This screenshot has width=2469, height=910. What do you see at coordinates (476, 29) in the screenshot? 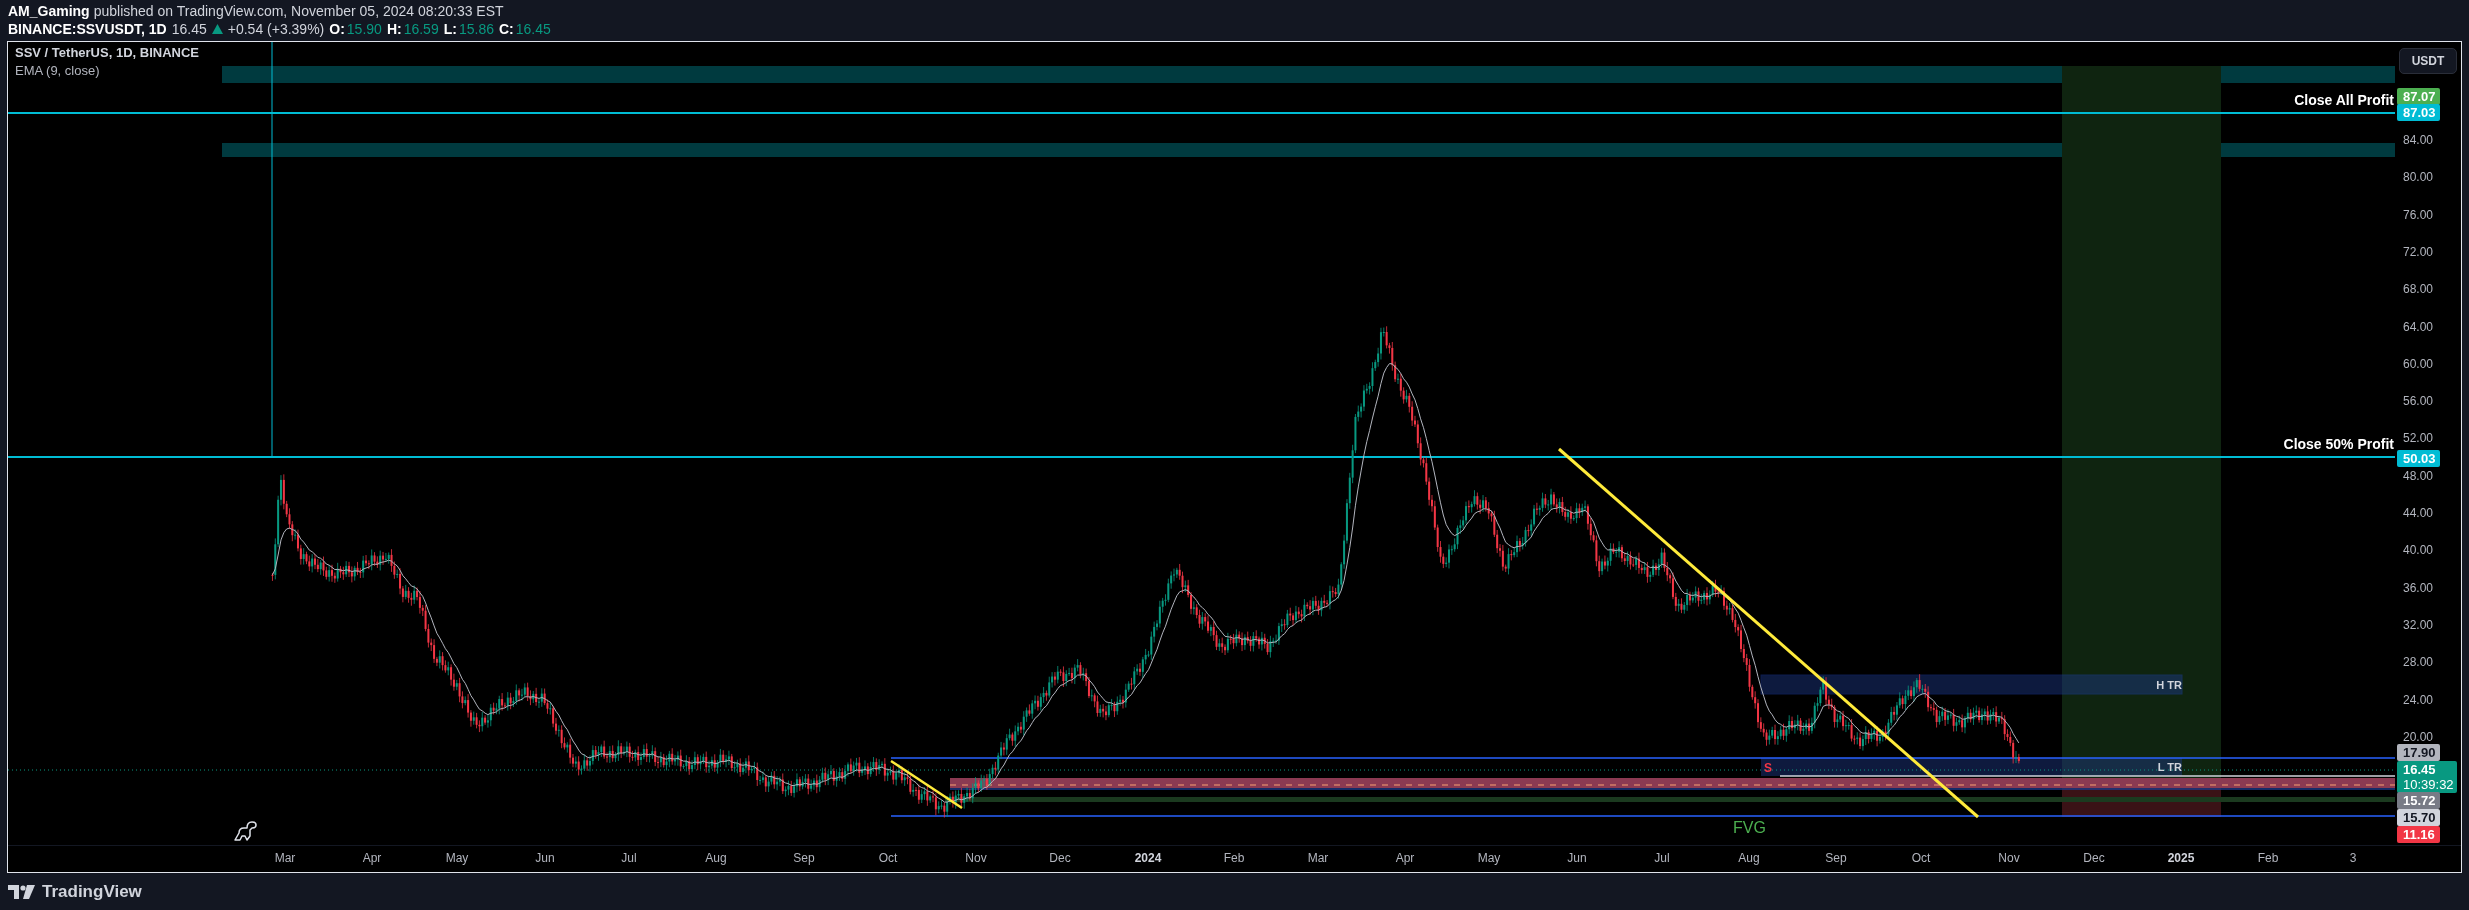
I see `ohlc-value: 15.86` at bounding box center [476, 29].